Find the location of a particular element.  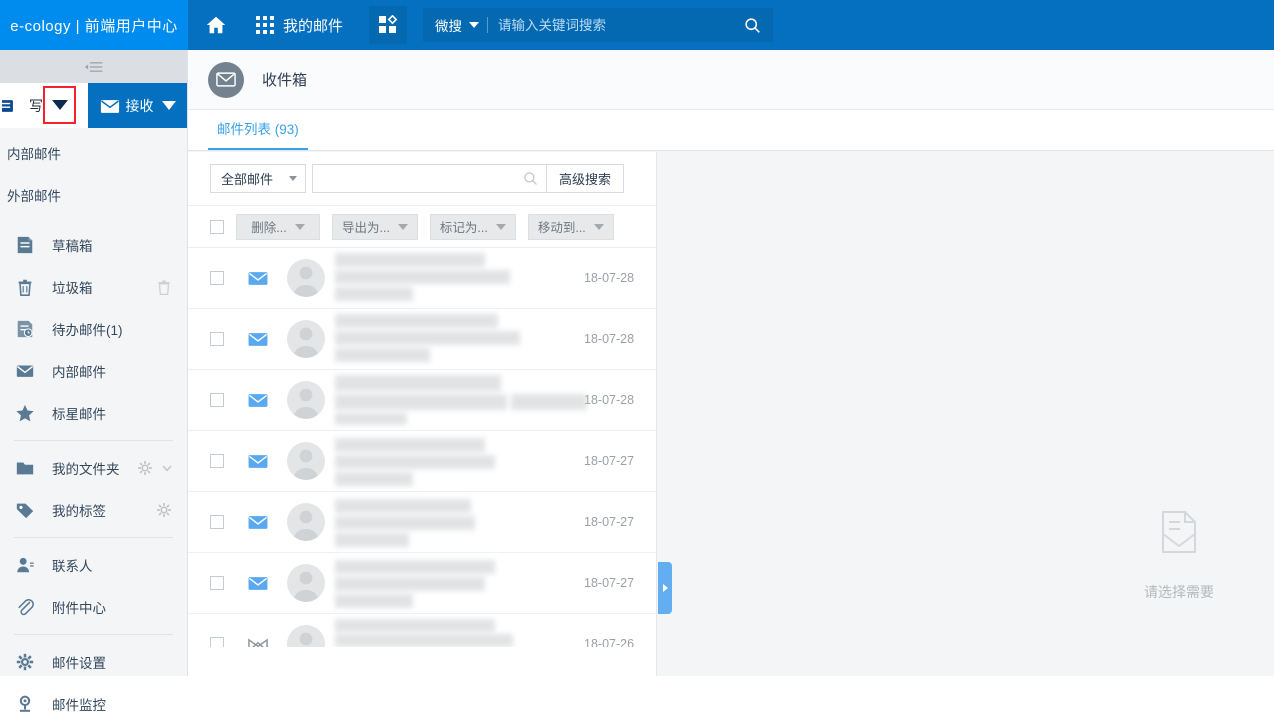

collapse-menu-icon is located at coordinates (94, 67).